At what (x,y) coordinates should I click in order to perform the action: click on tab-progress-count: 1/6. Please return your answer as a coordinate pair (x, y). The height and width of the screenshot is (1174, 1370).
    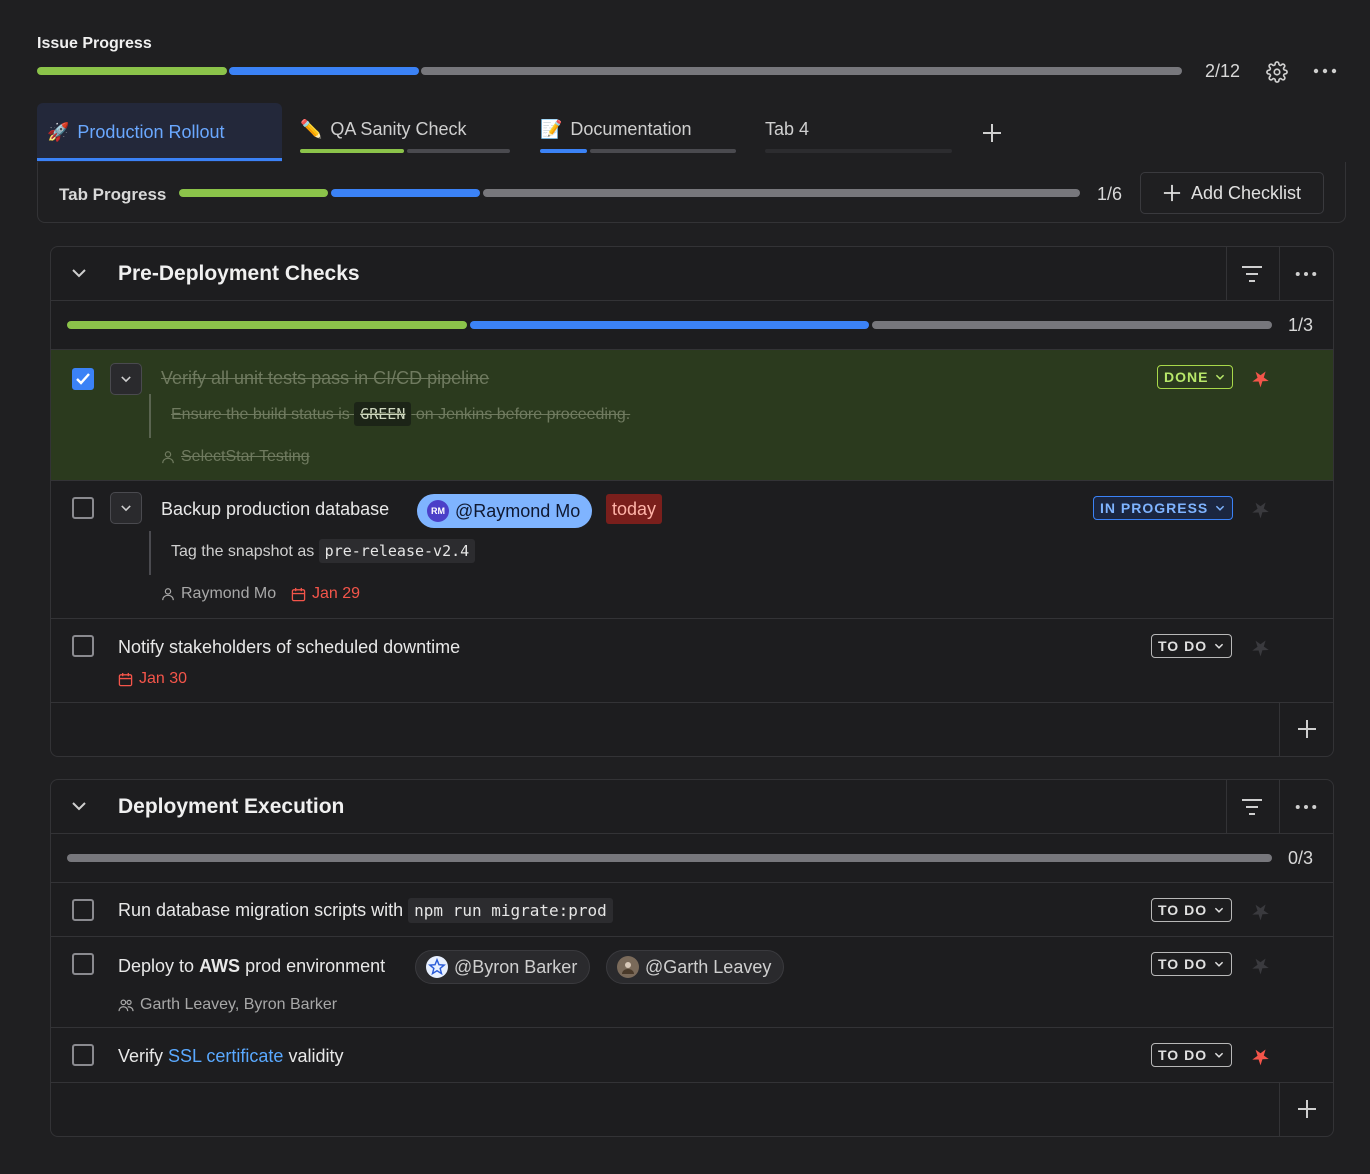
    Looking at the image, I should click on (1110, 194).